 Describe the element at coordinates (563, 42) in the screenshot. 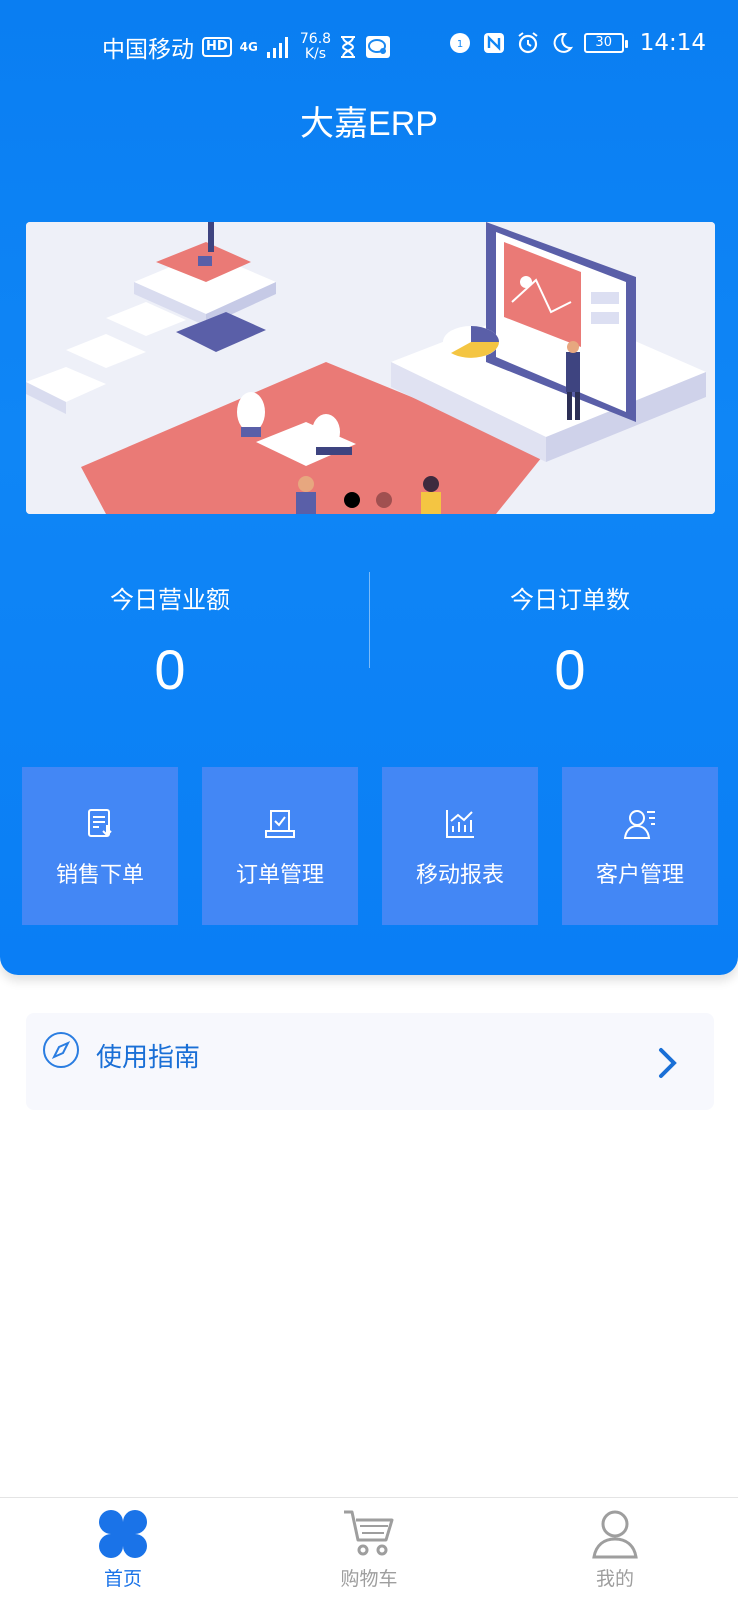

I see `moon-icon` at that location.